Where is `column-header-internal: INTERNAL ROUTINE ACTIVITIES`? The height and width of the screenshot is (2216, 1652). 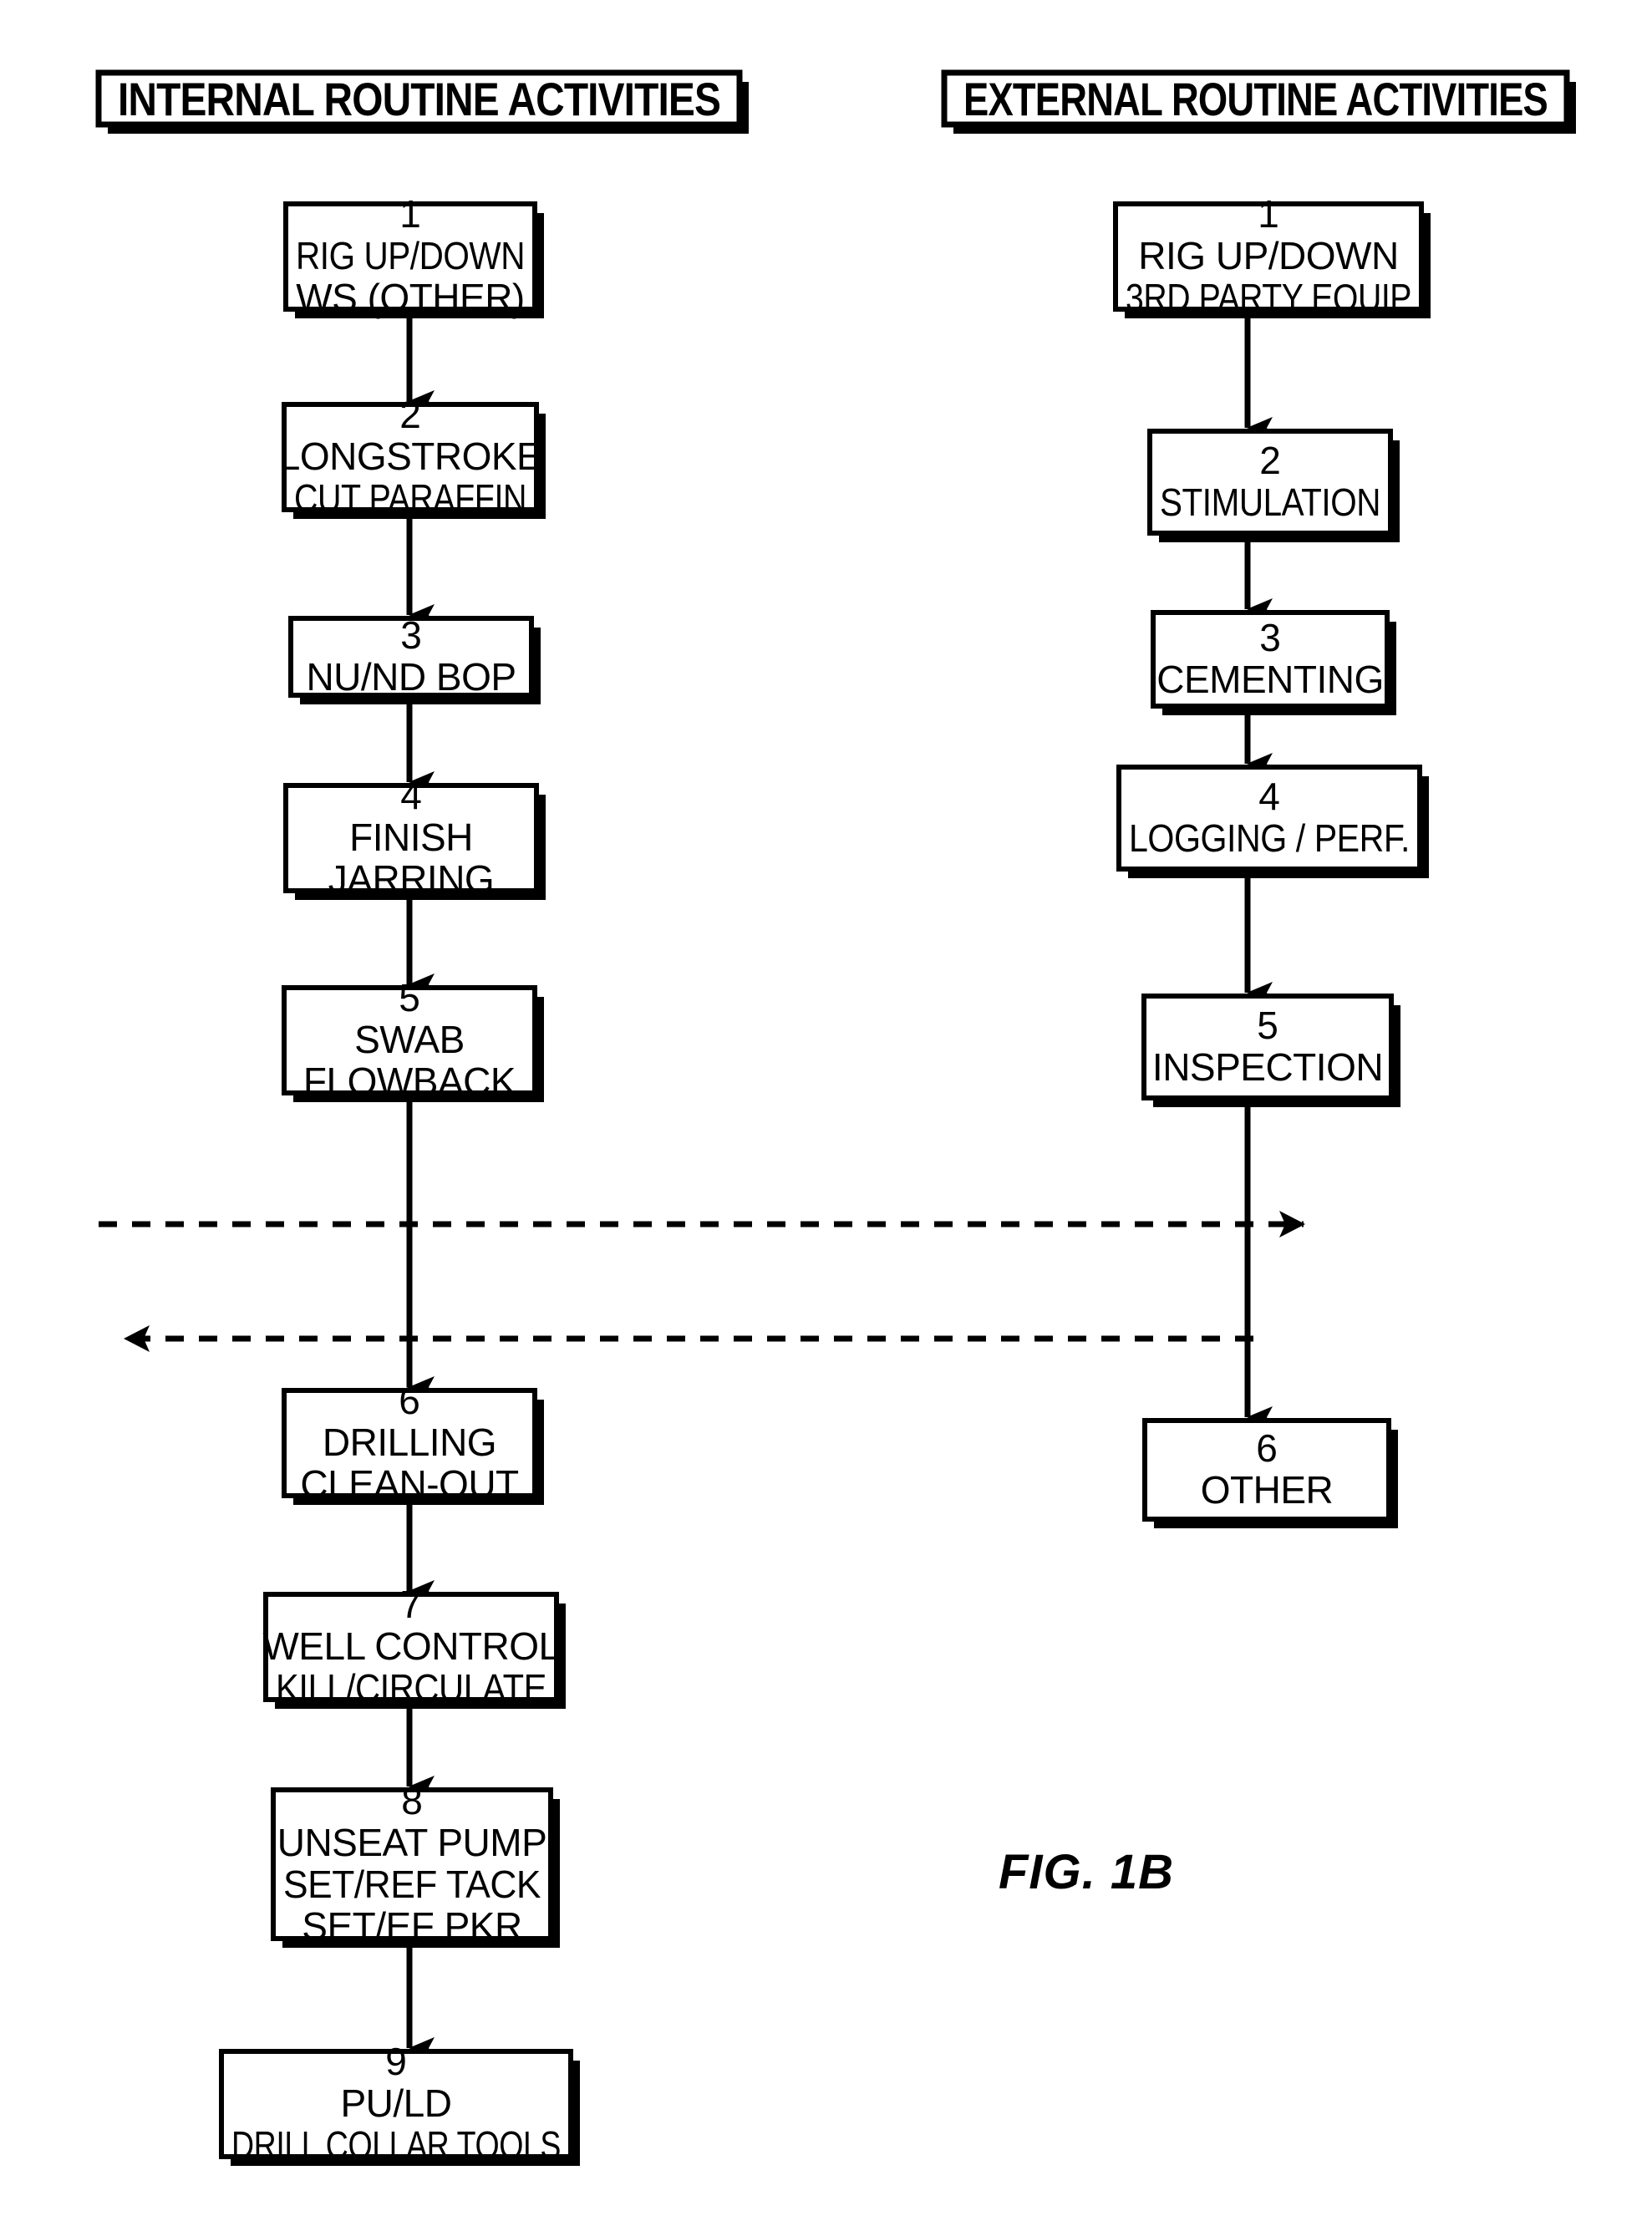 column-header-internal: INTERNAL ROUTINE ACTIVITIES is located at coordinates (422, 101).